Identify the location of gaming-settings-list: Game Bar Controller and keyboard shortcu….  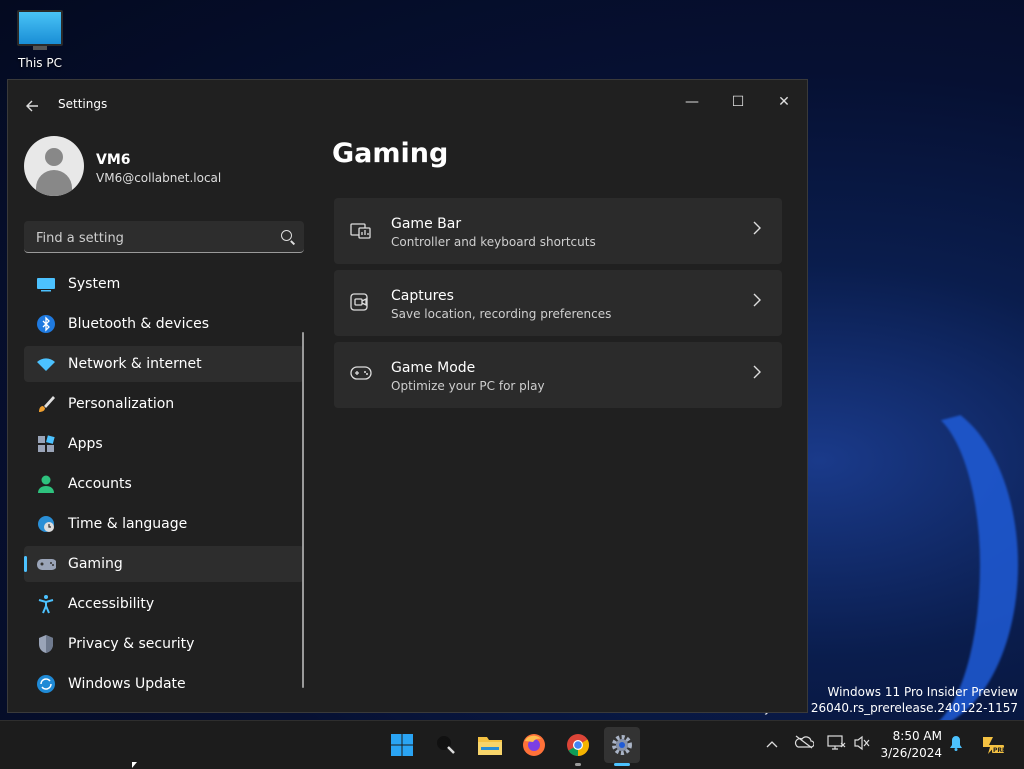
(558, 306).